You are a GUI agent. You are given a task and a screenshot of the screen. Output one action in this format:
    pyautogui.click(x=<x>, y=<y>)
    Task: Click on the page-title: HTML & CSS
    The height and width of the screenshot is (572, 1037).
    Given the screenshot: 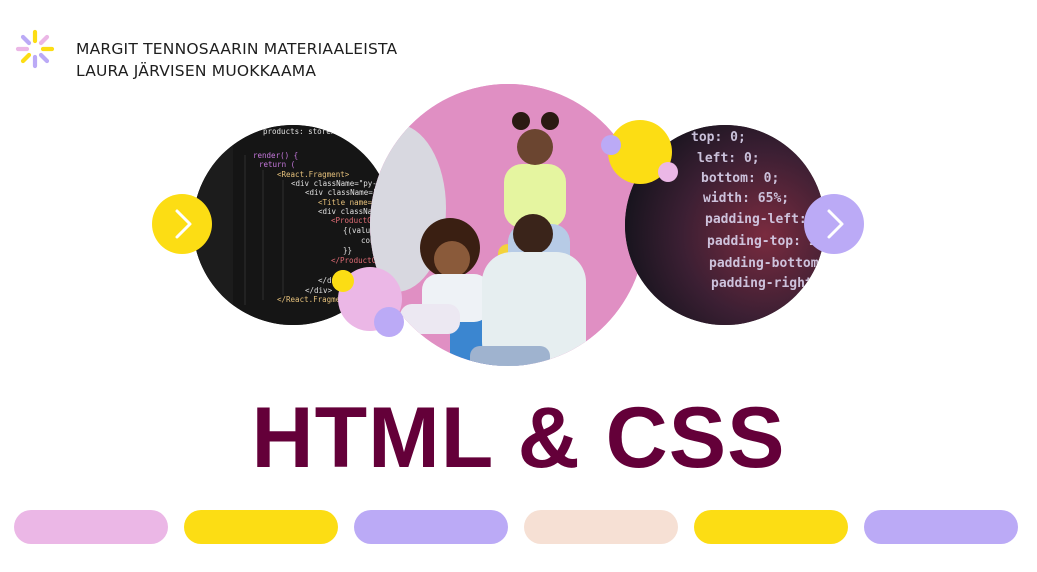 What is the action you would take?
    pyautogui.click(x=518, y=438)
    